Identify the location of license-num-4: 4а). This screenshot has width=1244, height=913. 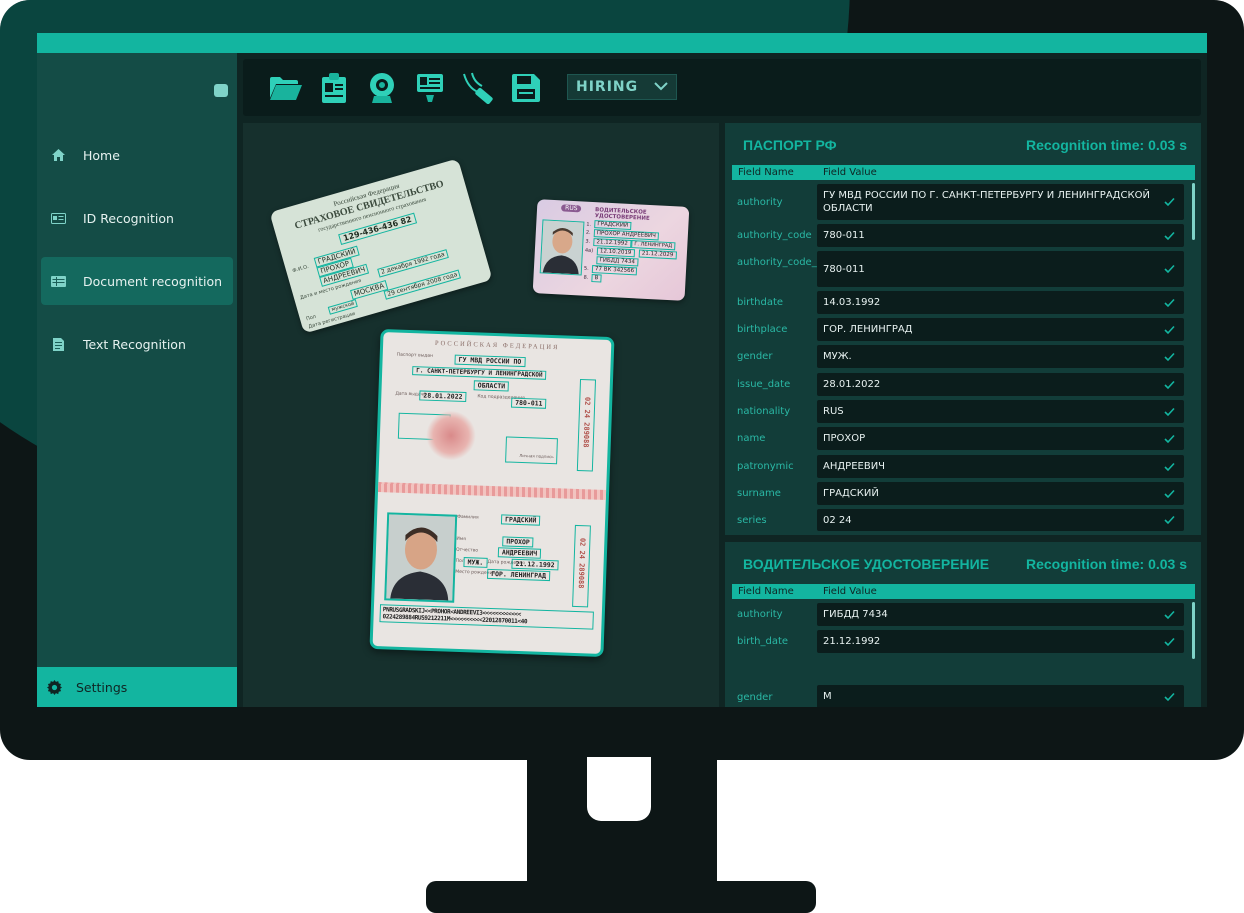
(589, 251).